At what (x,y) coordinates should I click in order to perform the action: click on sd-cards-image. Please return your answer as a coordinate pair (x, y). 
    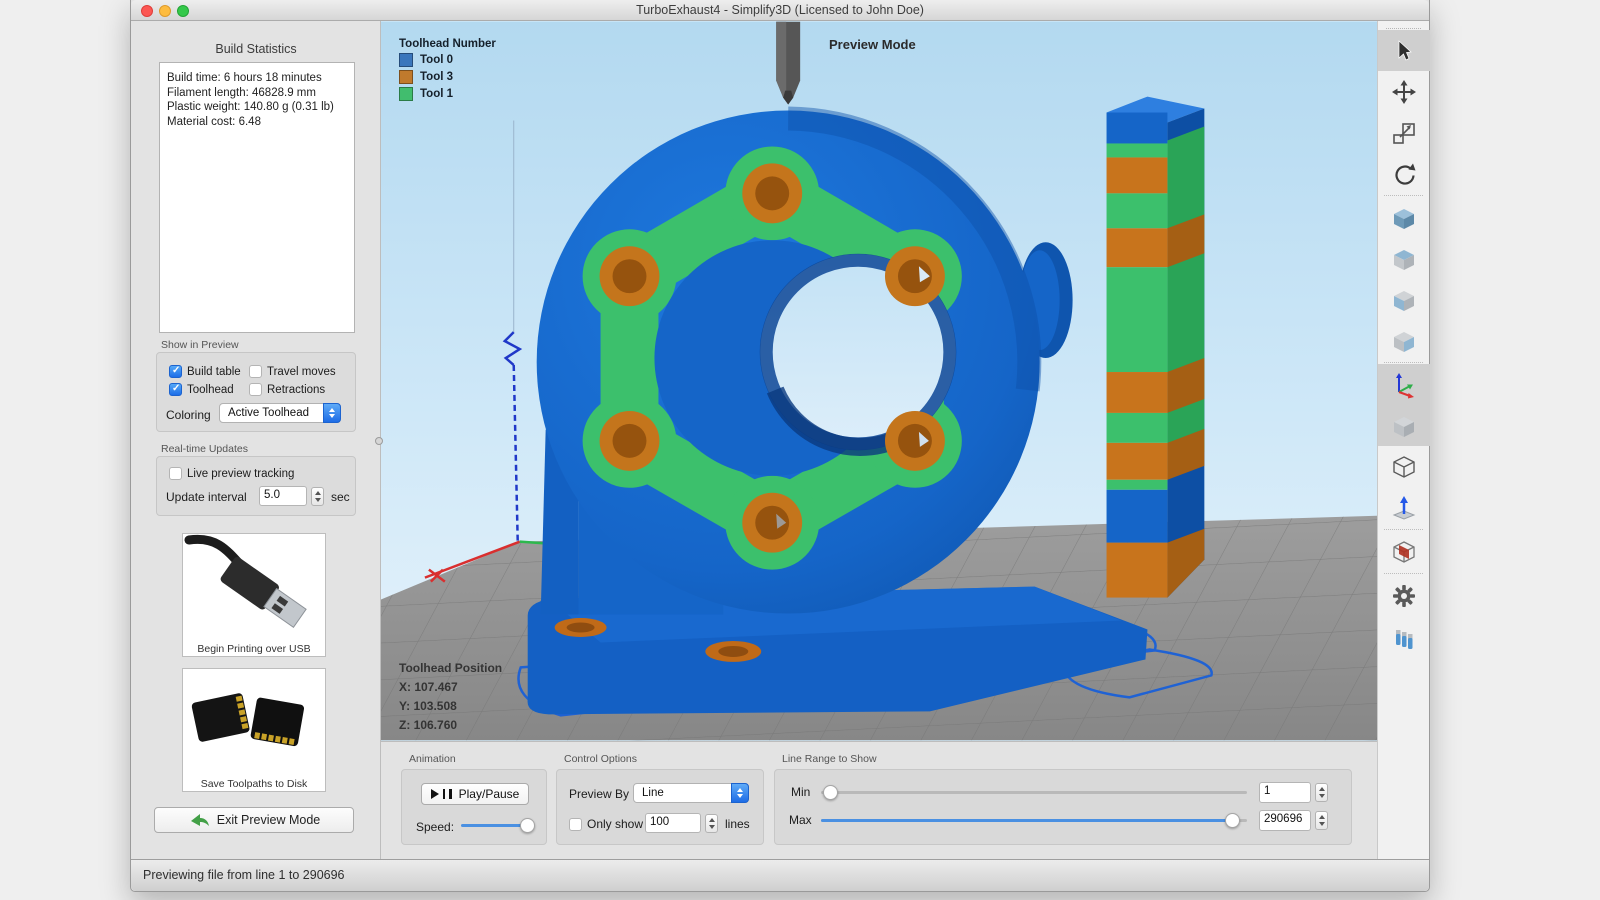
    Looking at the image, I should click on (248, 720).